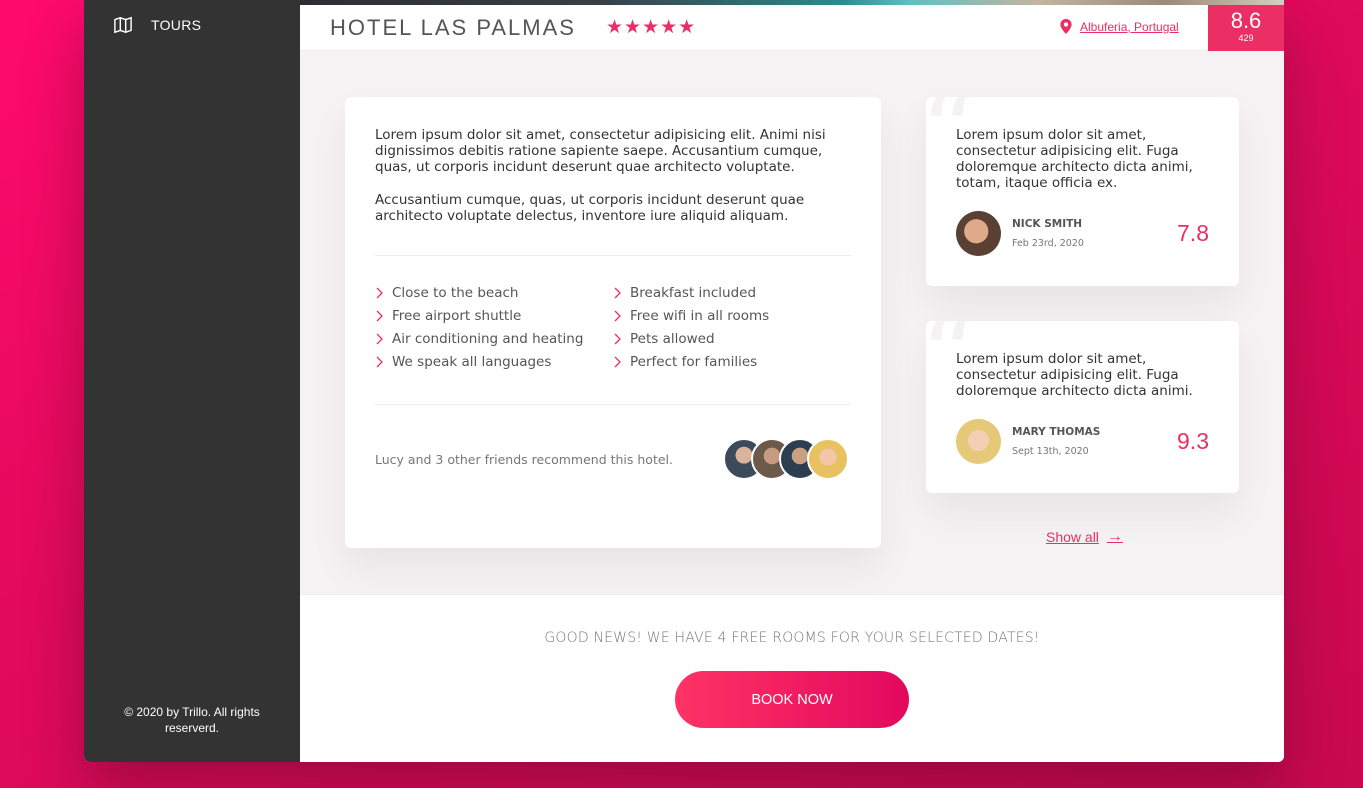  Describe the element at coordinates (192, 720) in the screenshot. I see `copyright: © 2020 by Trillo. All rights reserverd.` at that location.